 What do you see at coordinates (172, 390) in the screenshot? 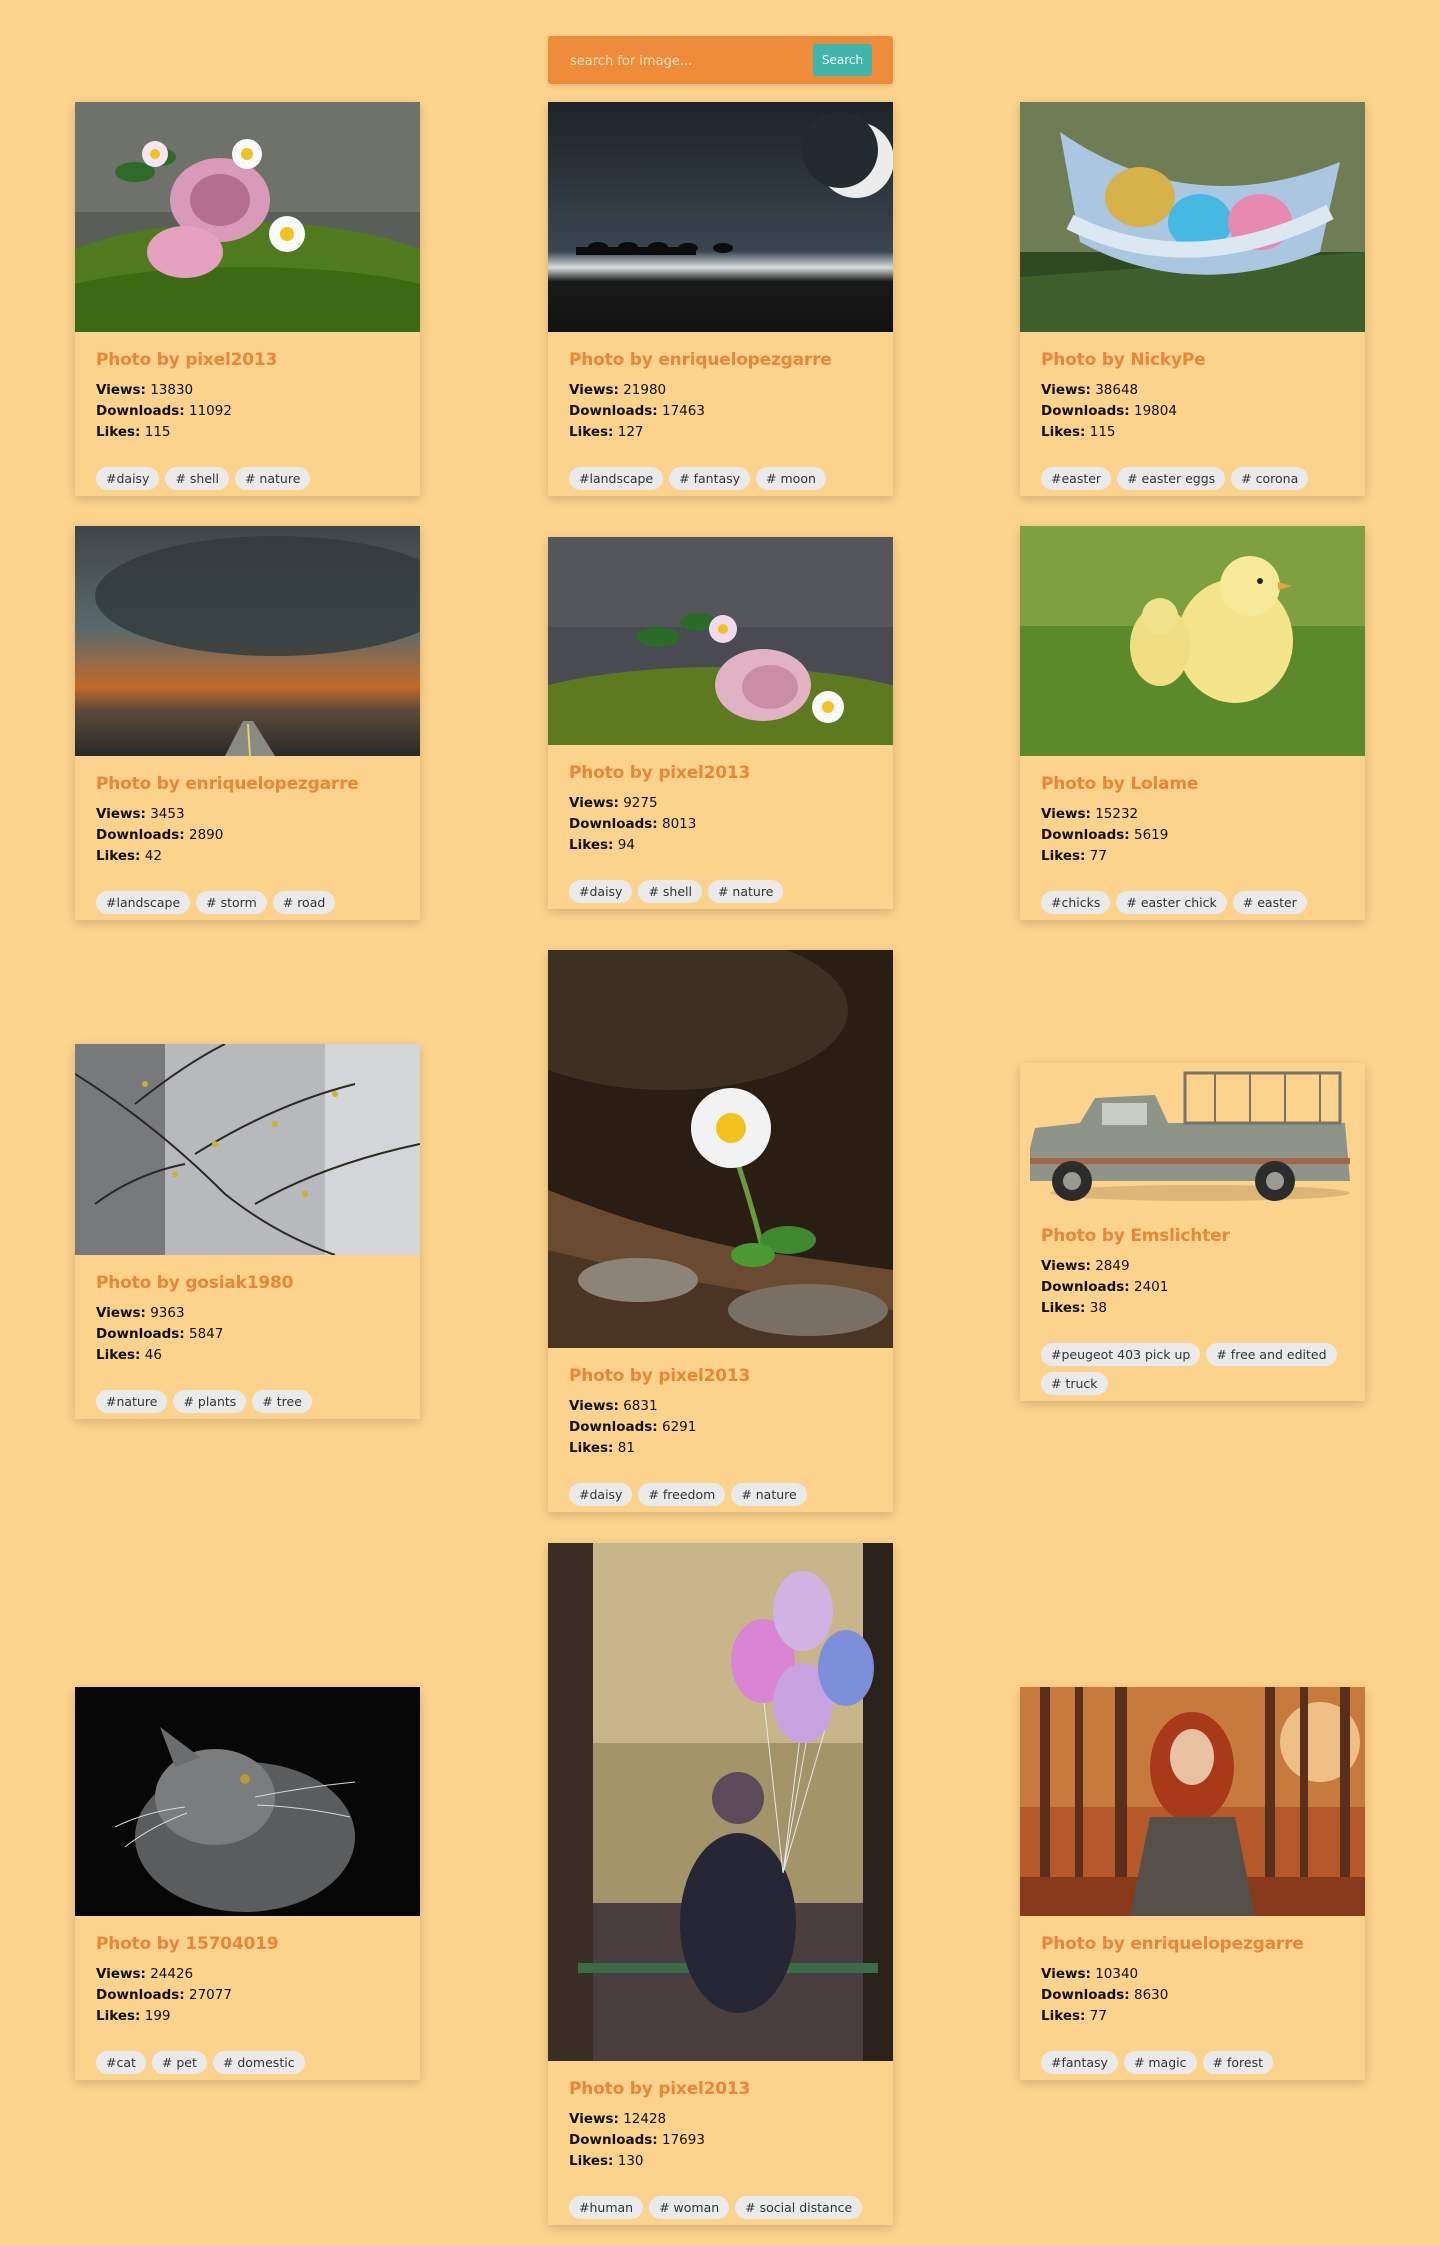
I see `views-count: 13830` at bounding box center [172, 390].